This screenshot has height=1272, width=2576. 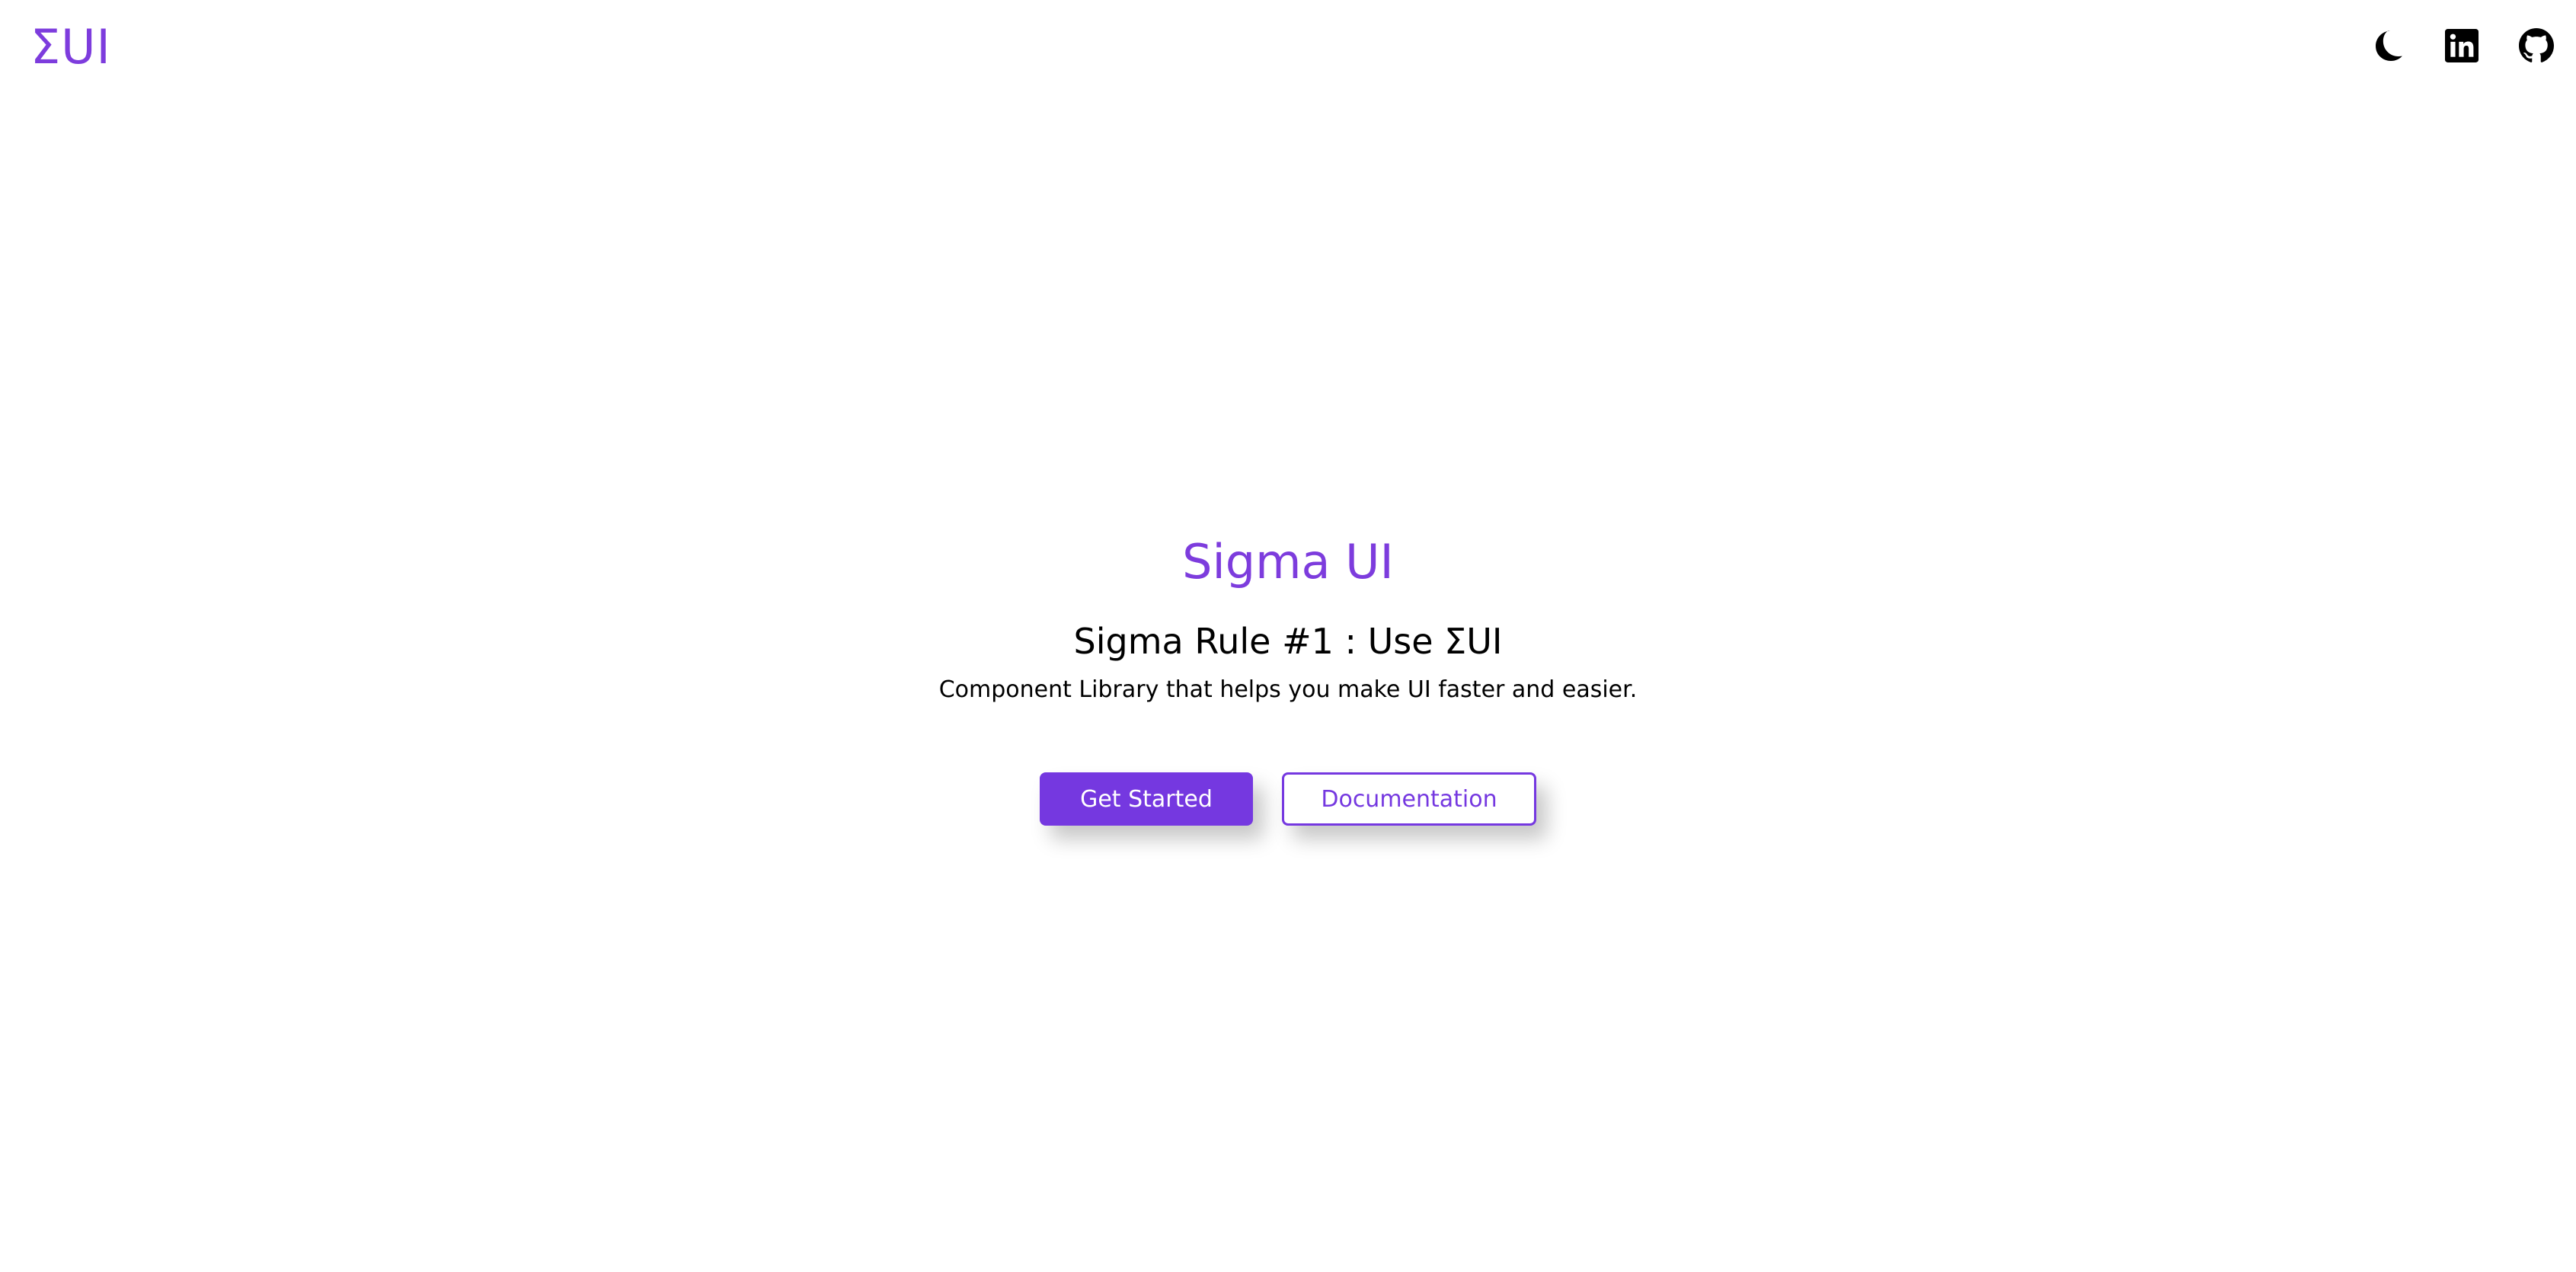 What do you see at coordinates (1409, 799) in the screenshot?
I see `documentation-button: Documentation` at bounding box center [1409, 799].